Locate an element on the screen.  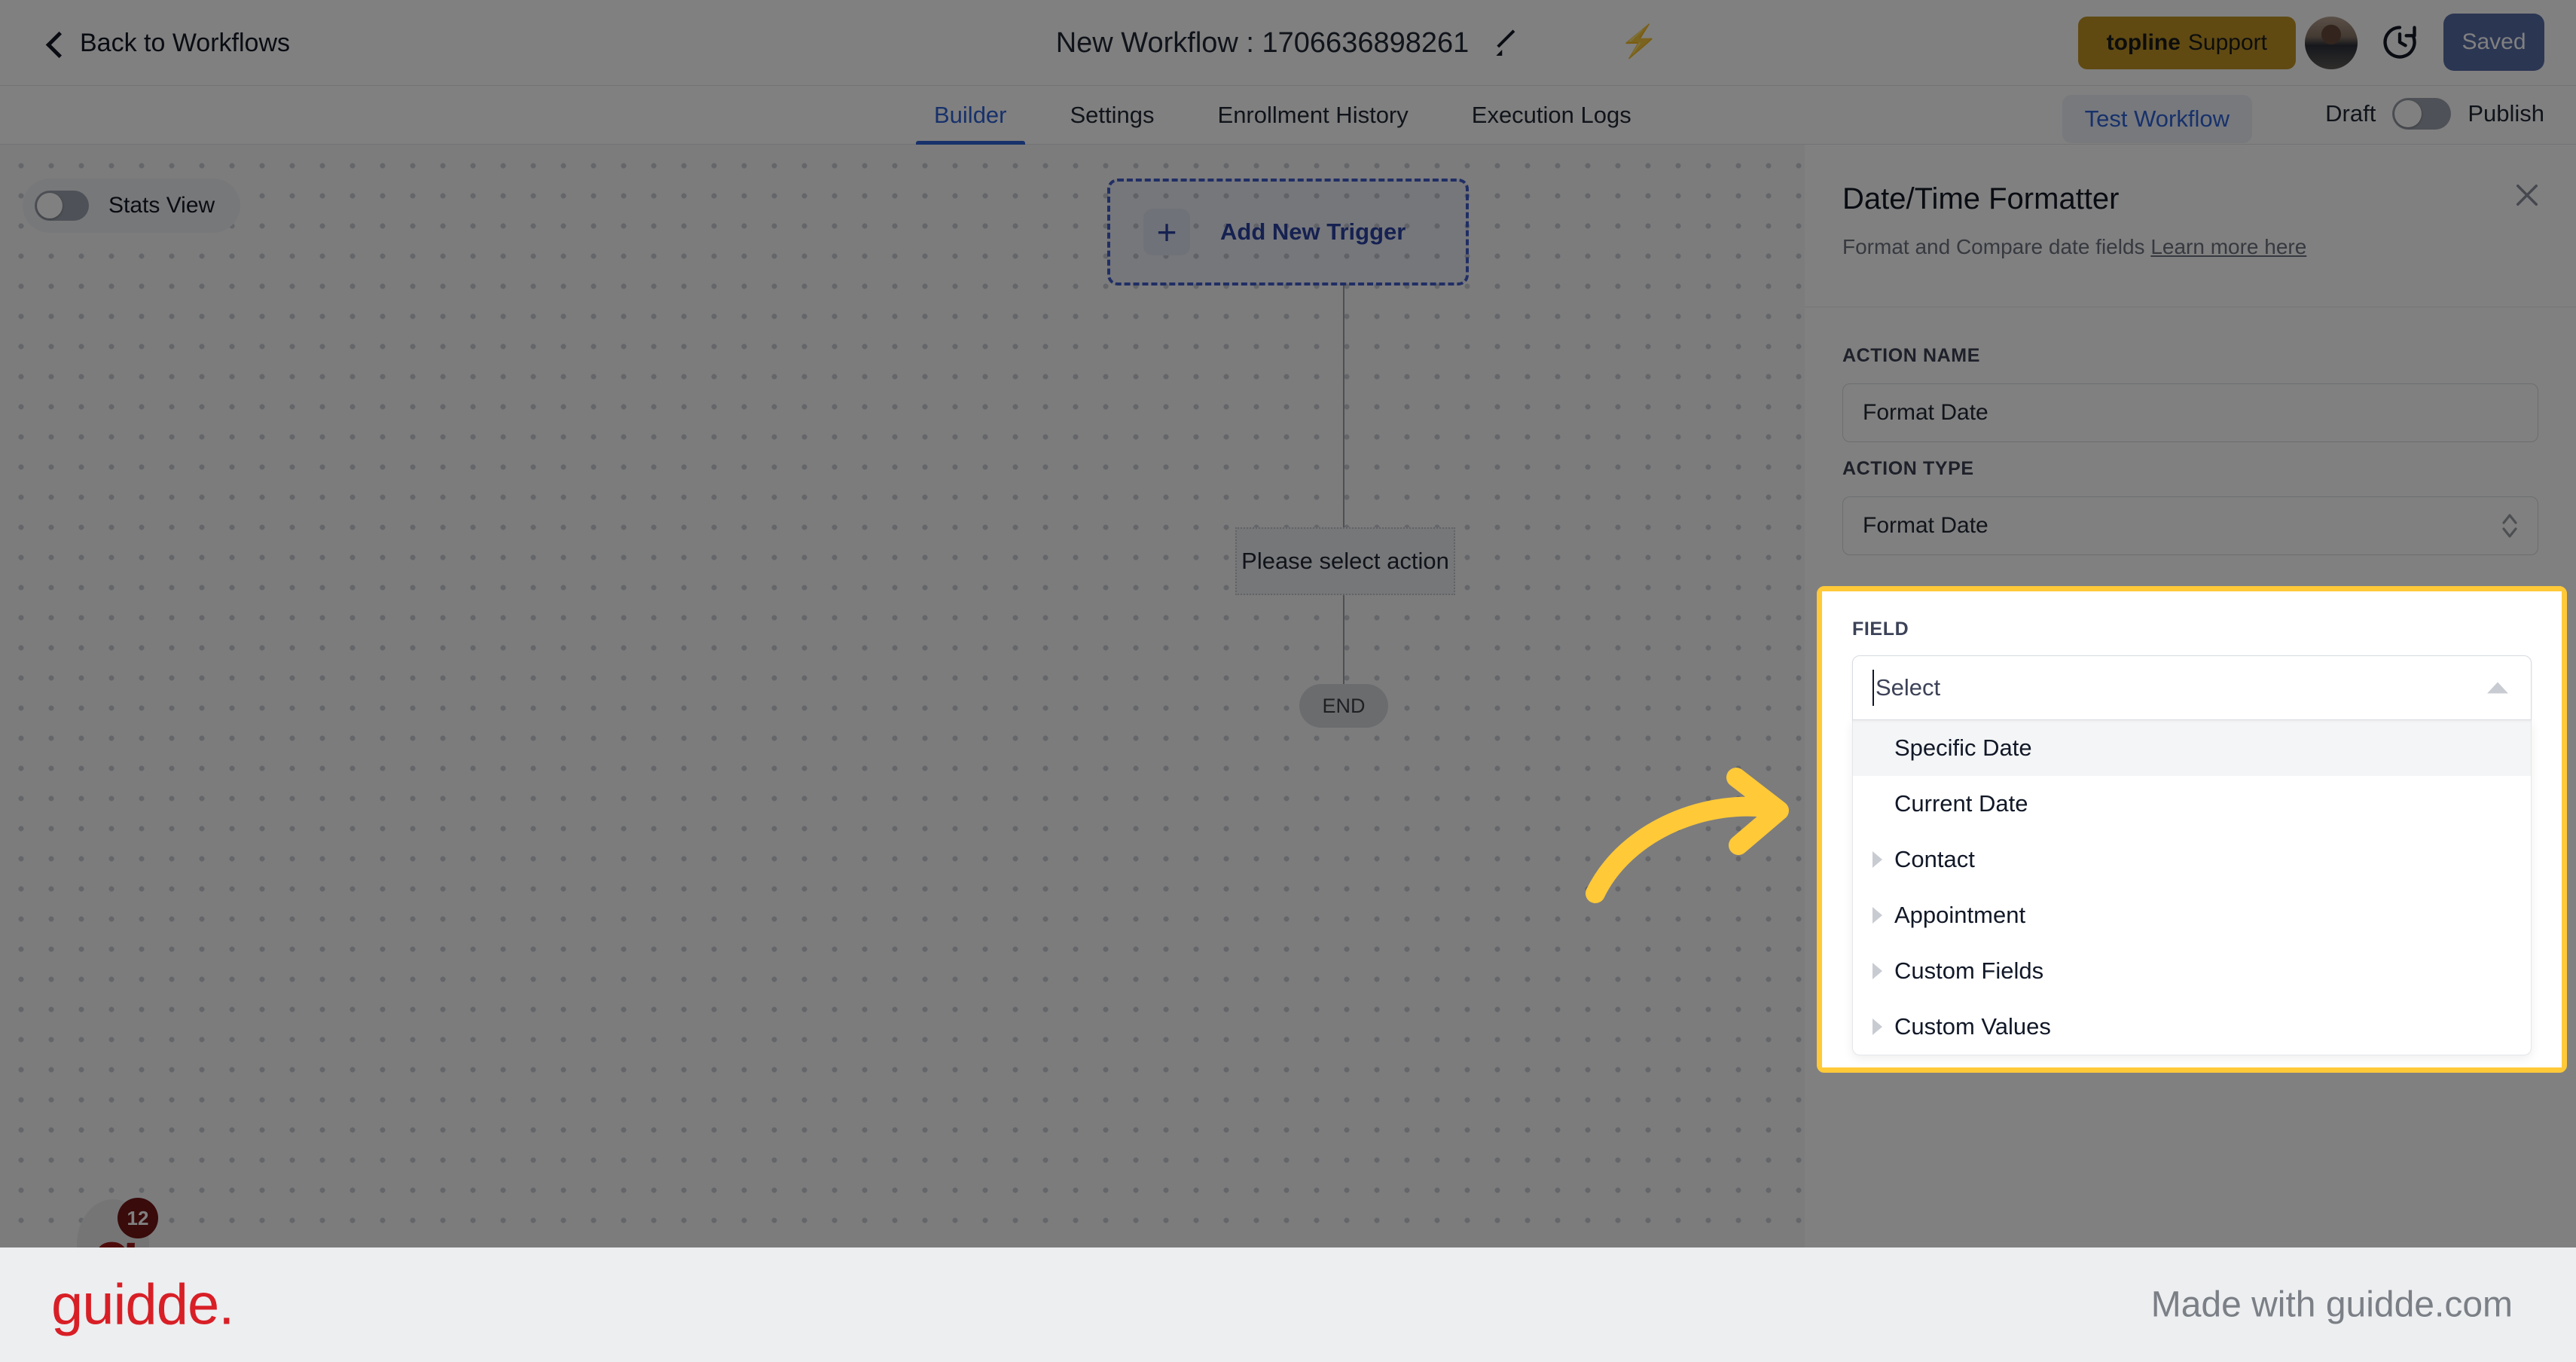
add-new-trigger-label: Add New Trigger is located at coordinates (1313, 231).